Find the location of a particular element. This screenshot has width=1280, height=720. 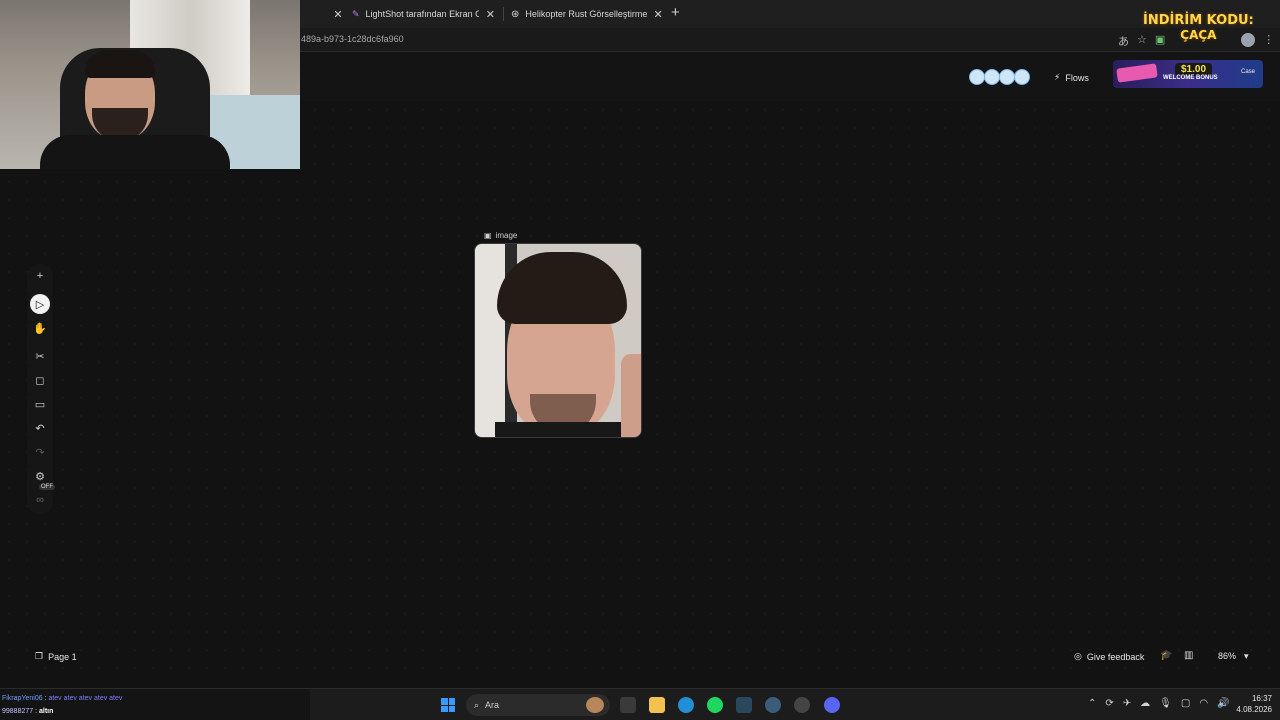

hand-tool-button: ✋ is located at coordinates (40, 328).